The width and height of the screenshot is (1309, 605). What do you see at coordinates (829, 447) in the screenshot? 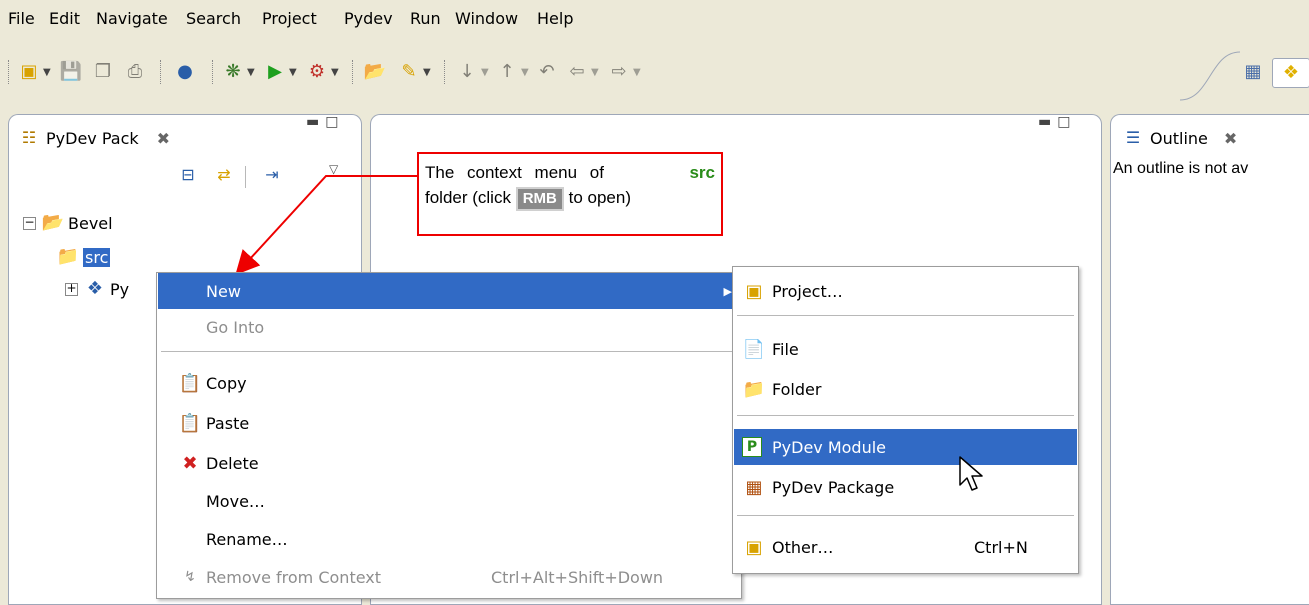
I see `menu-item-label: PyDev Module` at bounding box center [829, 447].